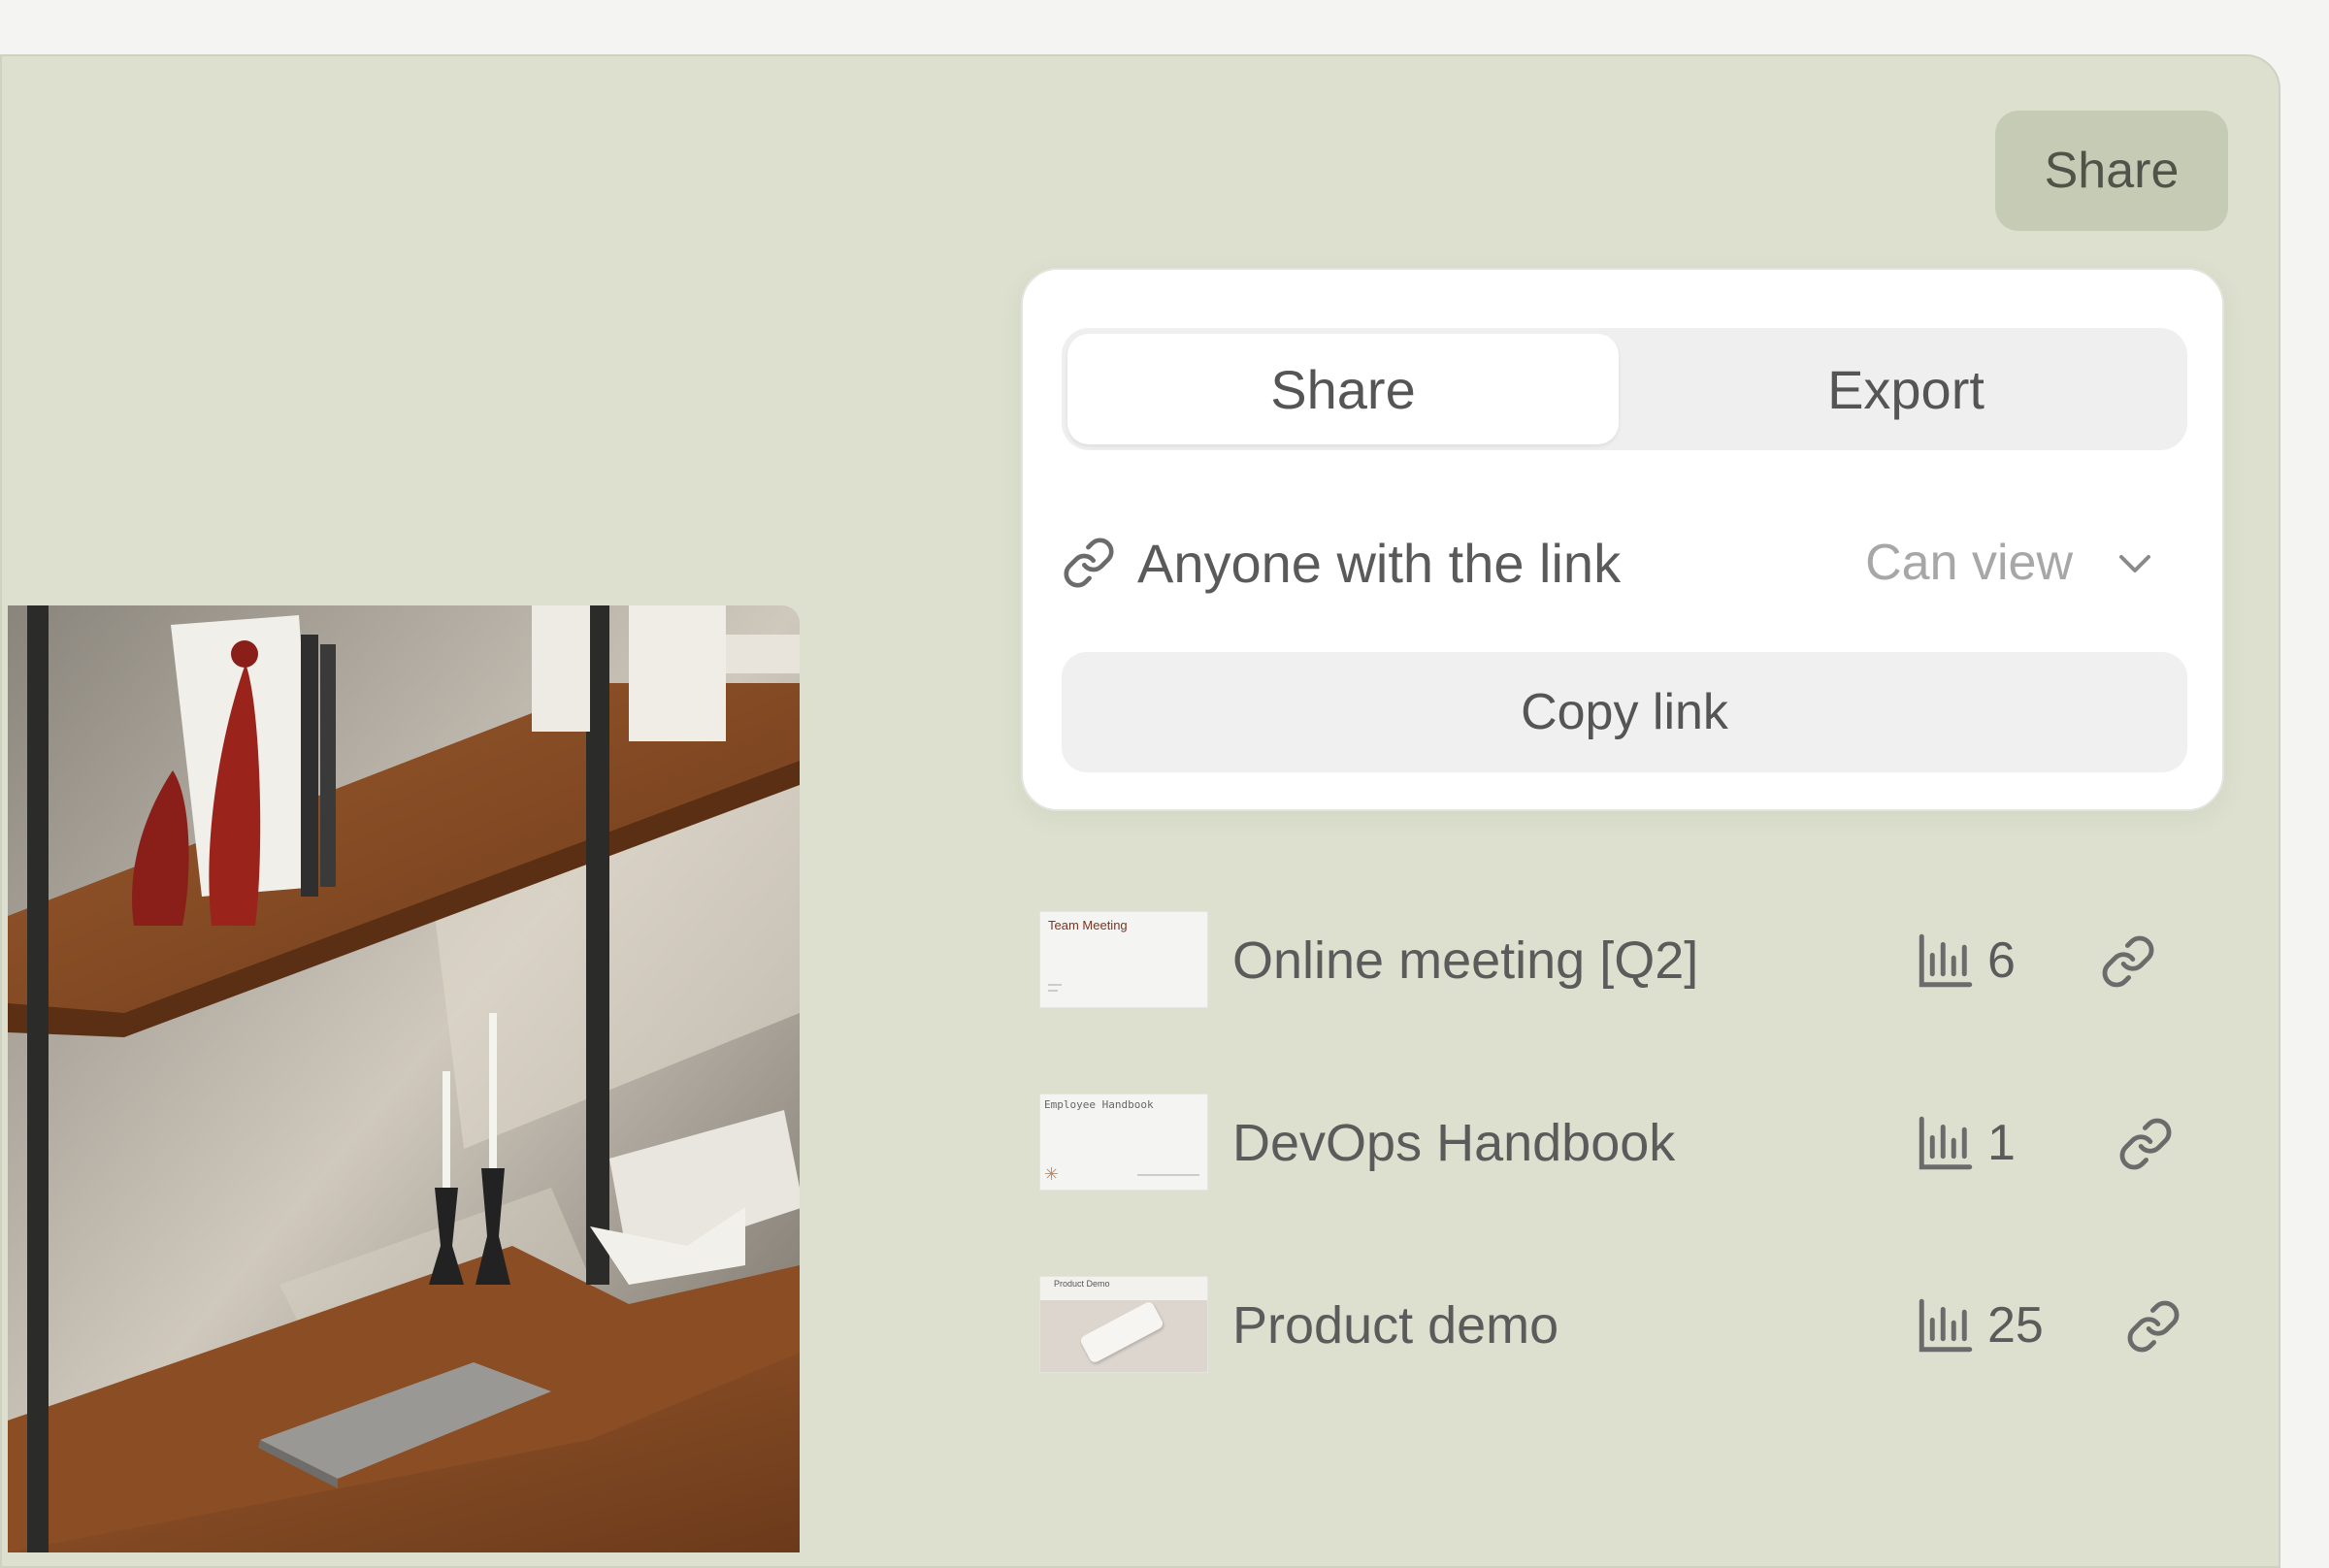 The width and height of the screenshot is (2329, 1568). Describe the element at coordinates (2002, 1143) in the screenshot. I see `view-count: 1` at that location.